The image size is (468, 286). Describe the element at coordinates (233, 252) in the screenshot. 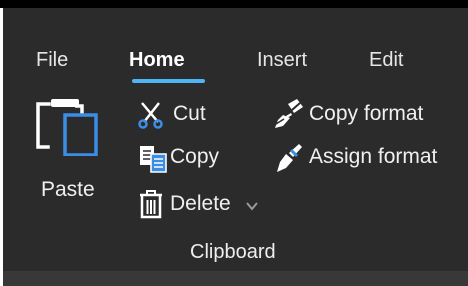

I see `clipboard-group-label: Clipboard` at that location.